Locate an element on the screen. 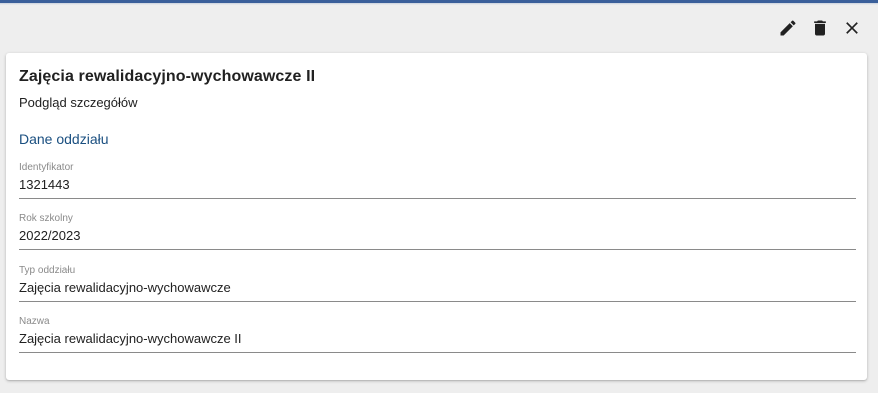 Image resolution: width=878 pixels, height=393 pixels. delete-icon is located at coordinates (820, 28).